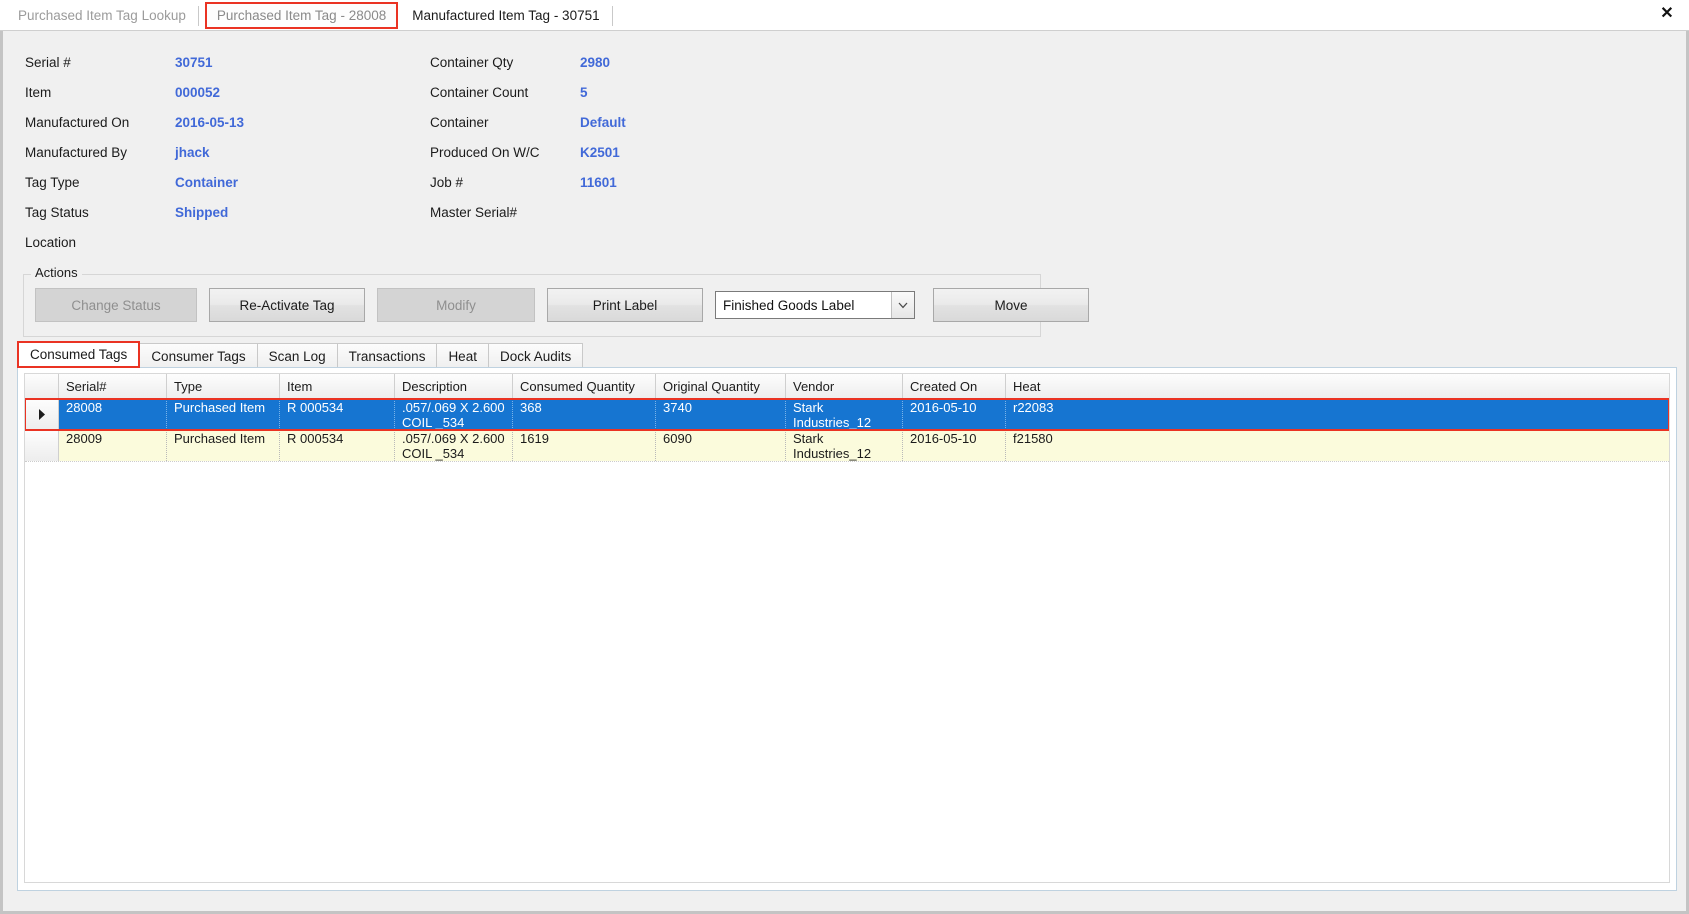  Describe the element at coordinates (584, 386) in the screenshot. I see `grid-column-header-consumed-quantity: Consumed Quantity` at that location.